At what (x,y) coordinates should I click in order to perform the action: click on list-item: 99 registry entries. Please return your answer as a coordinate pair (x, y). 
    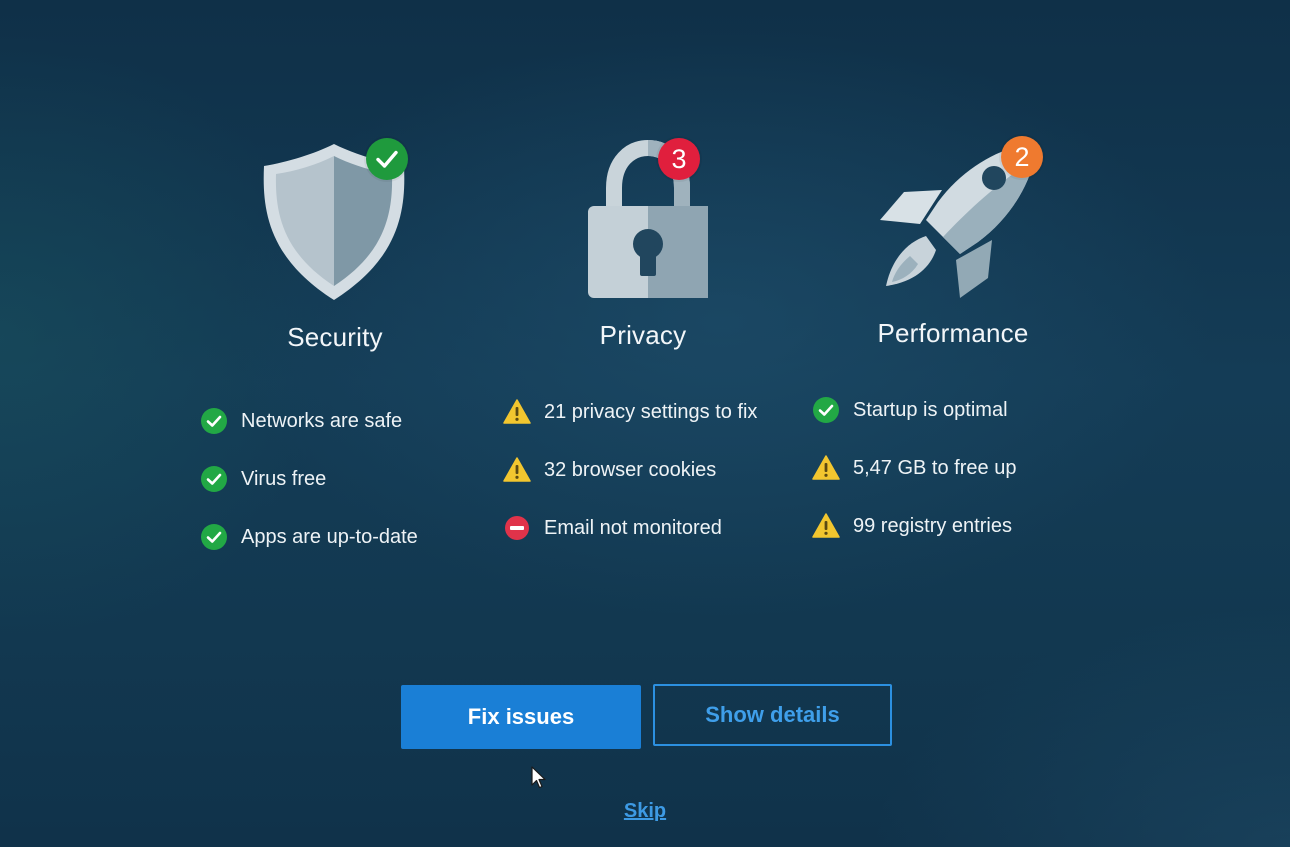
    Looking at the image, I should click on (914, 526).